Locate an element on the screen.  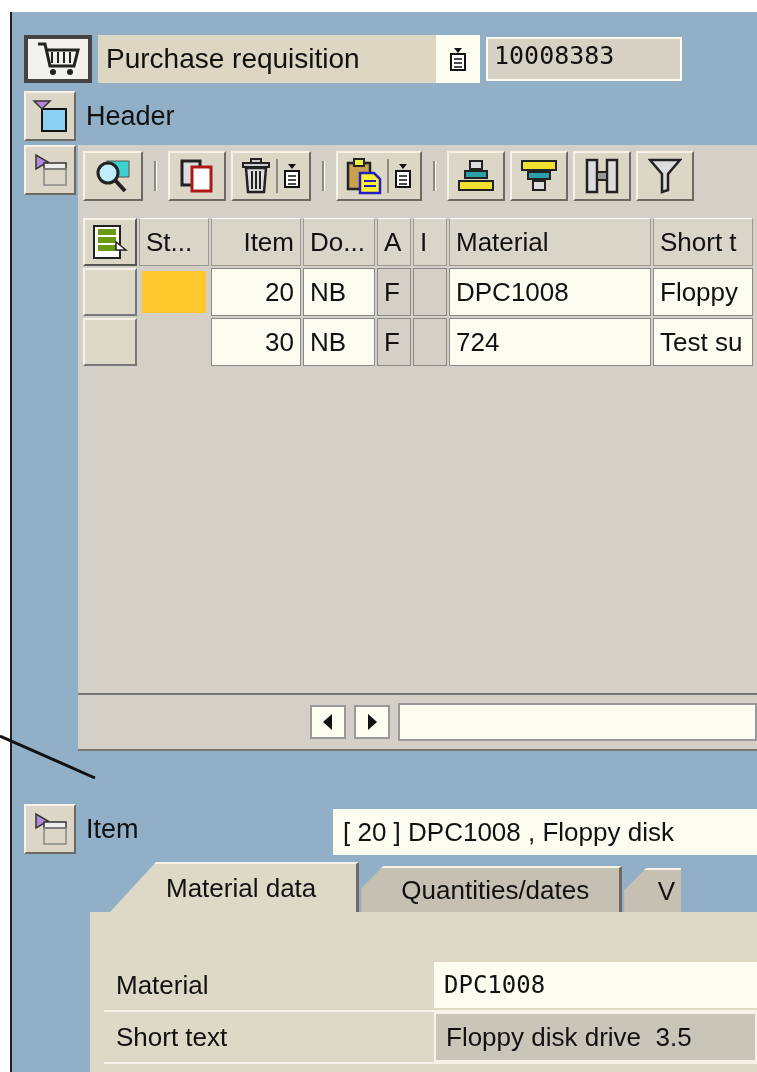
filter-icon is located at coordinates (665, 176).